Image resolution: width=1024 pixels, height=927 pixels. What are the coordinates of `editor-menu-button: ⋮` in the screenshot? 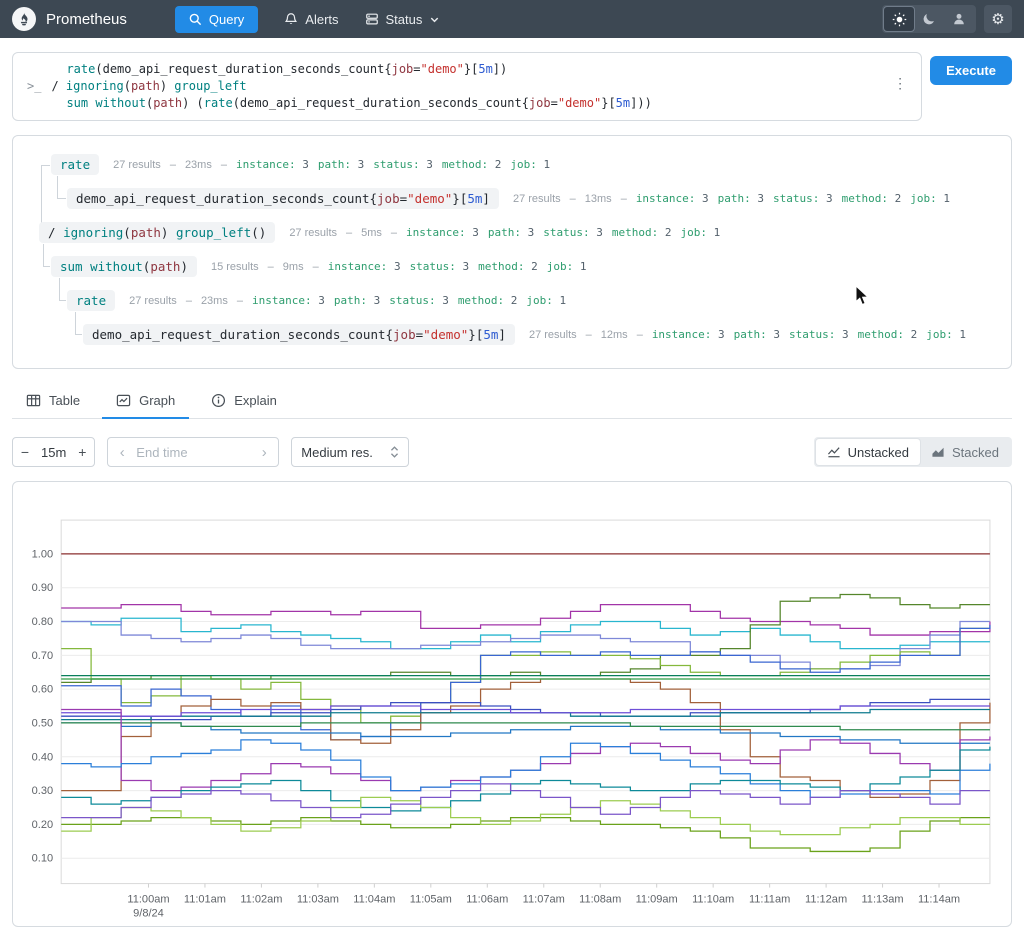 It's located at (898, 86).